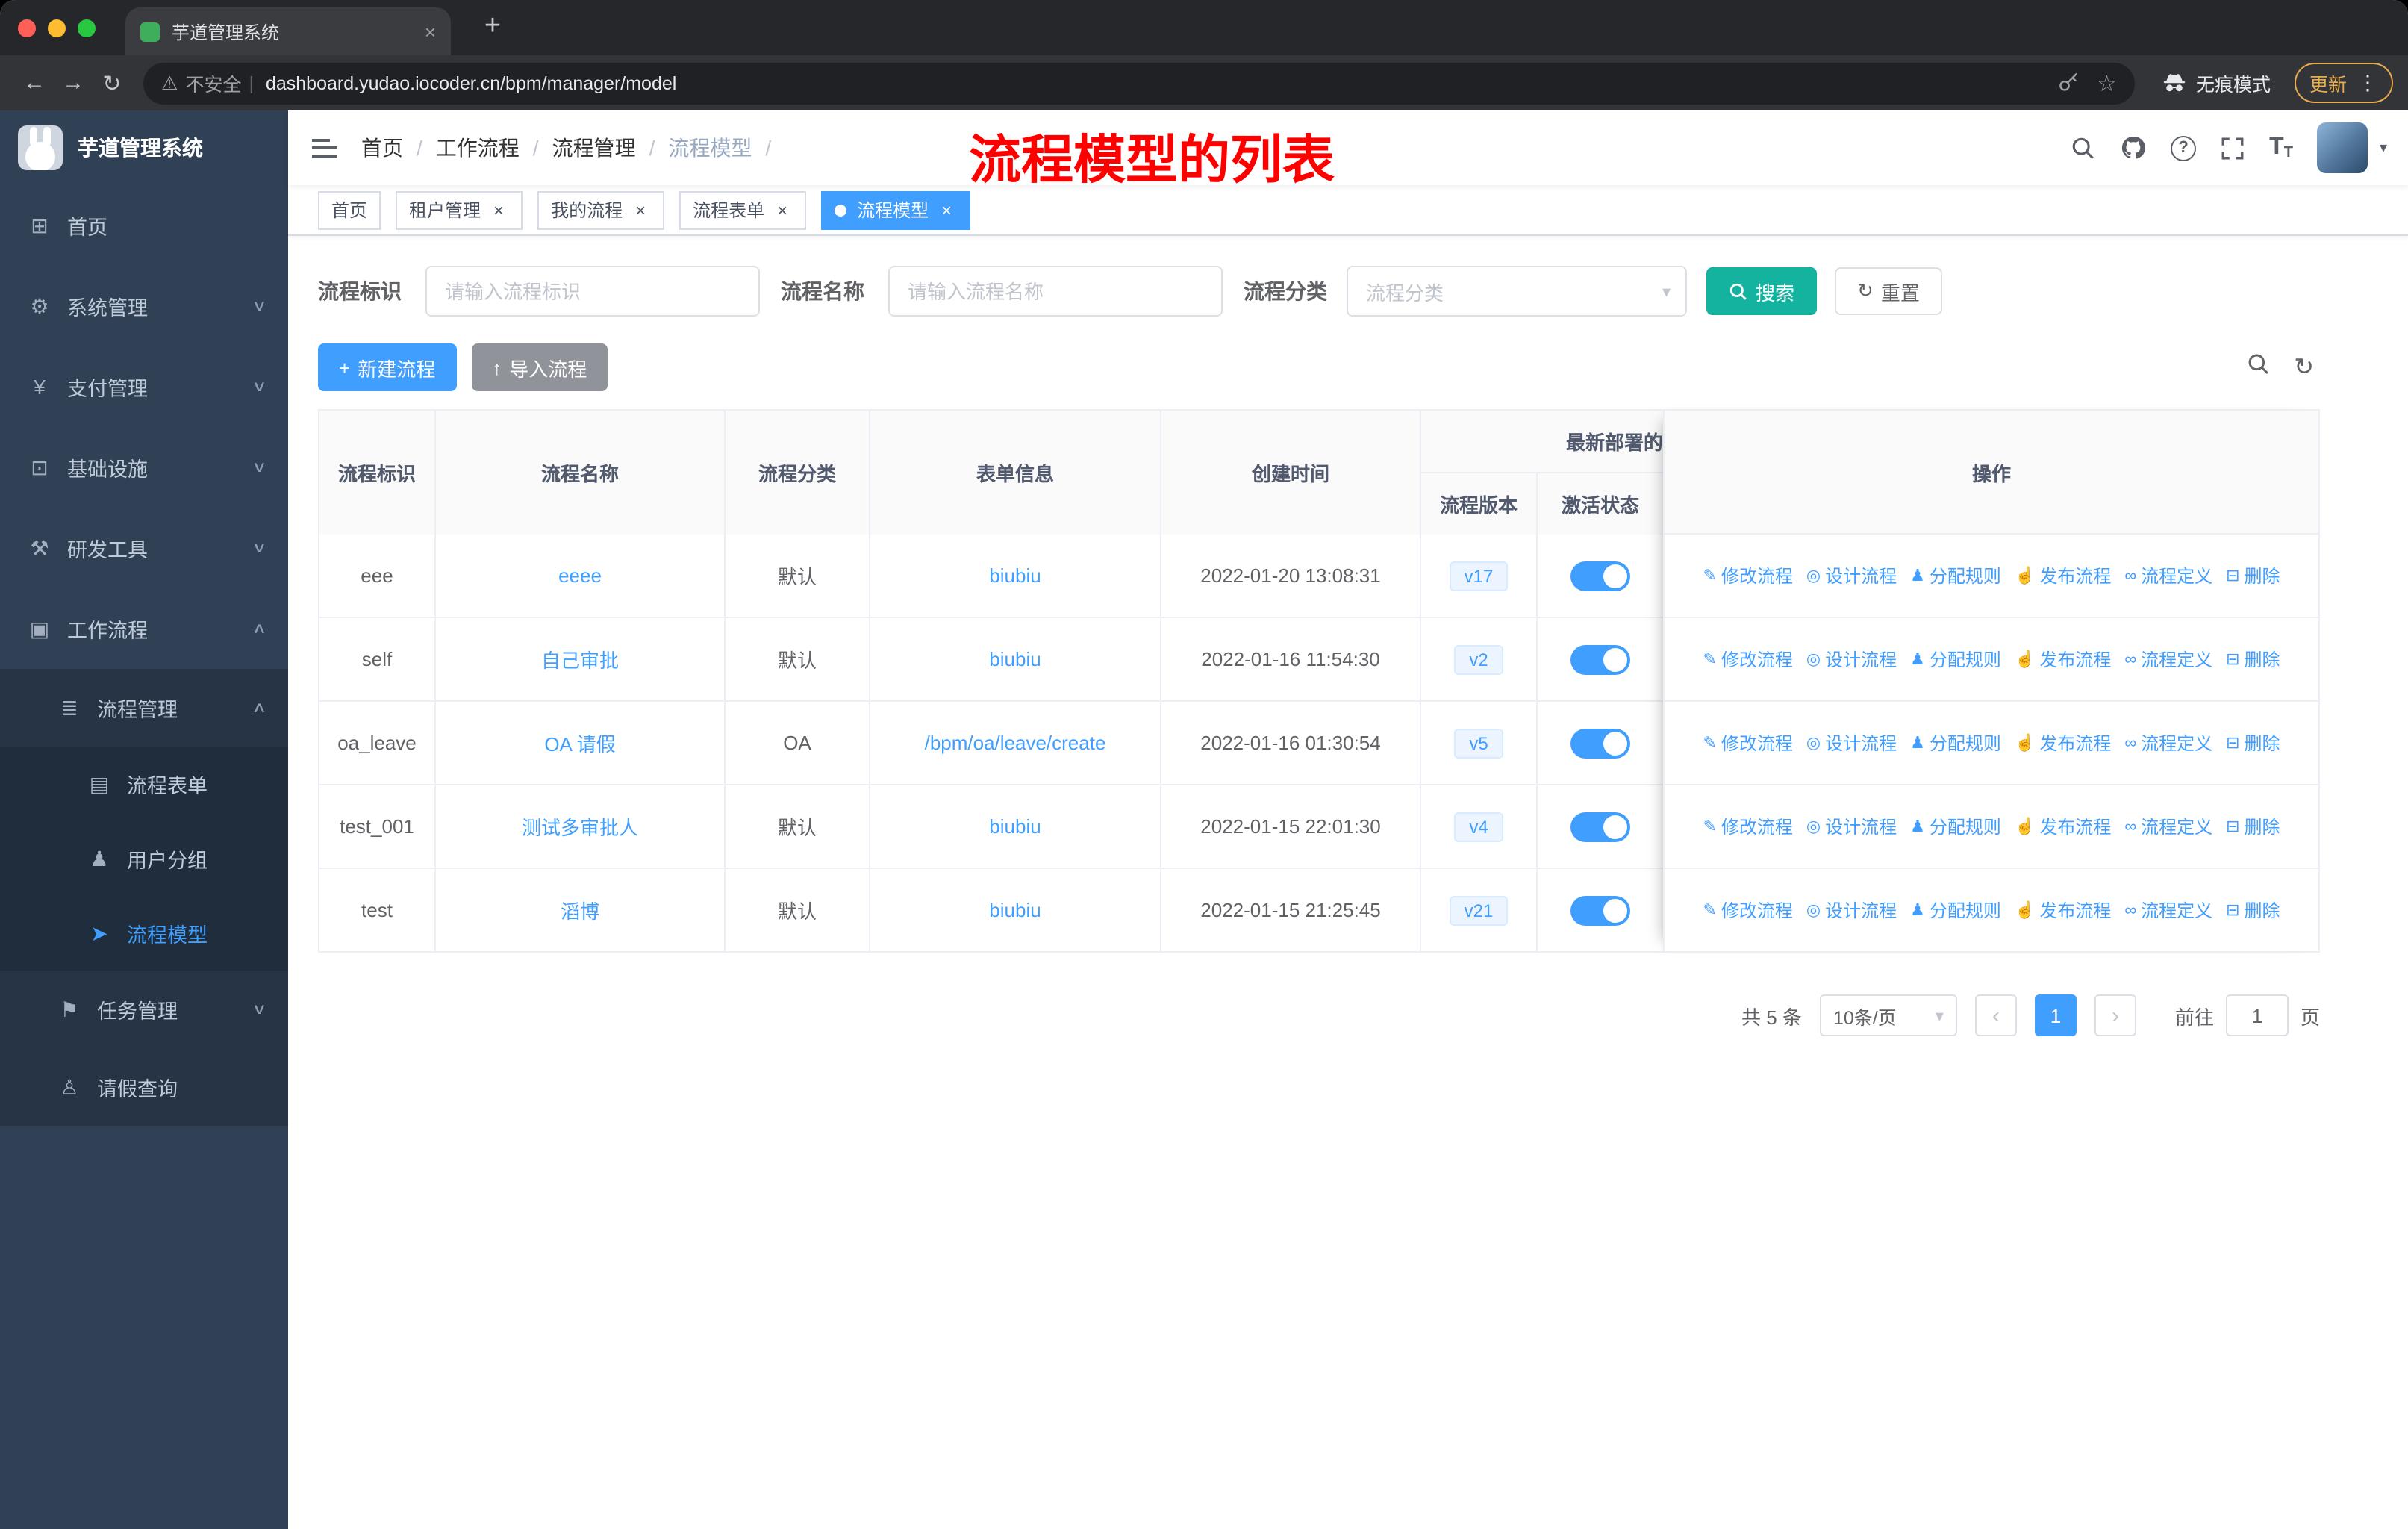 The width and height of the screenshot is (2408, 1529). I want to click on tag-process-model: 流程模型 ×, so click(896, 209).